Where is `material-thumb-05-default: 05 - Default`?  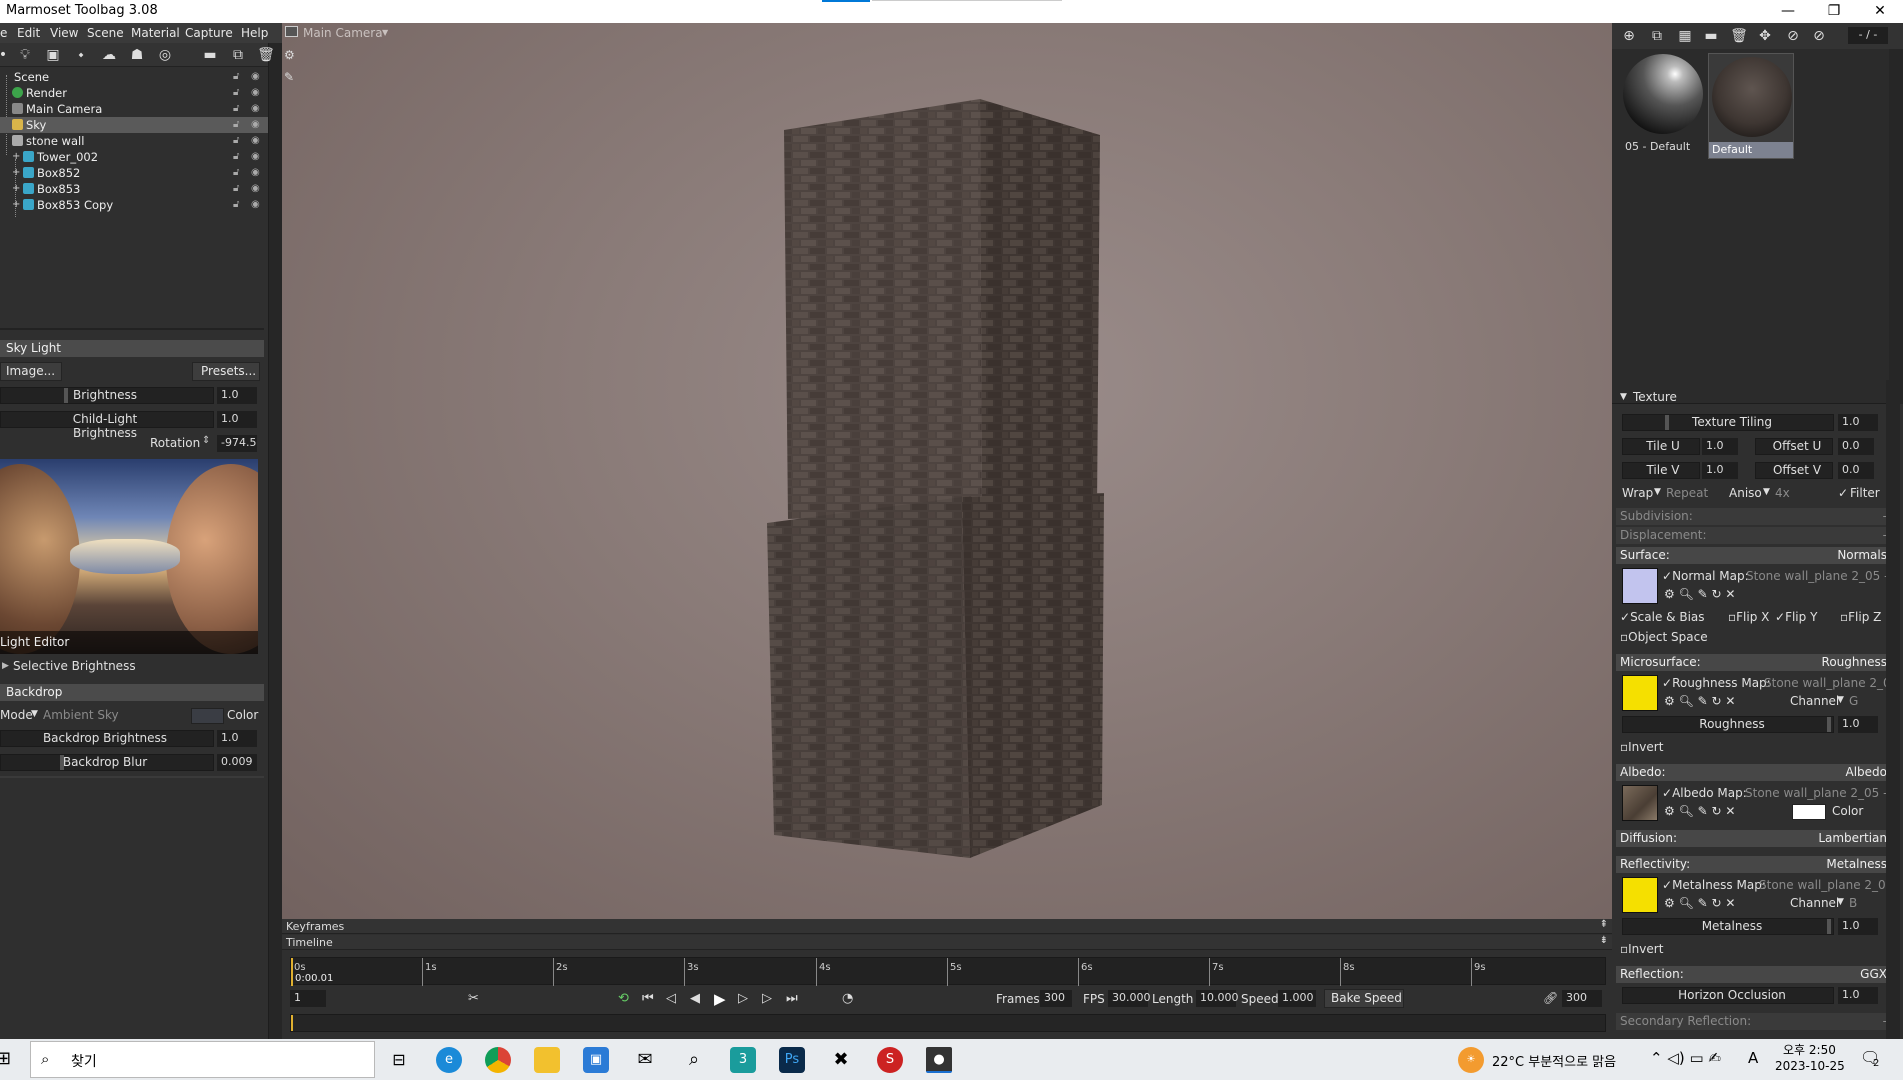 material-thumb-05-default: 05 - Default is located at coordinates (1663, 103).